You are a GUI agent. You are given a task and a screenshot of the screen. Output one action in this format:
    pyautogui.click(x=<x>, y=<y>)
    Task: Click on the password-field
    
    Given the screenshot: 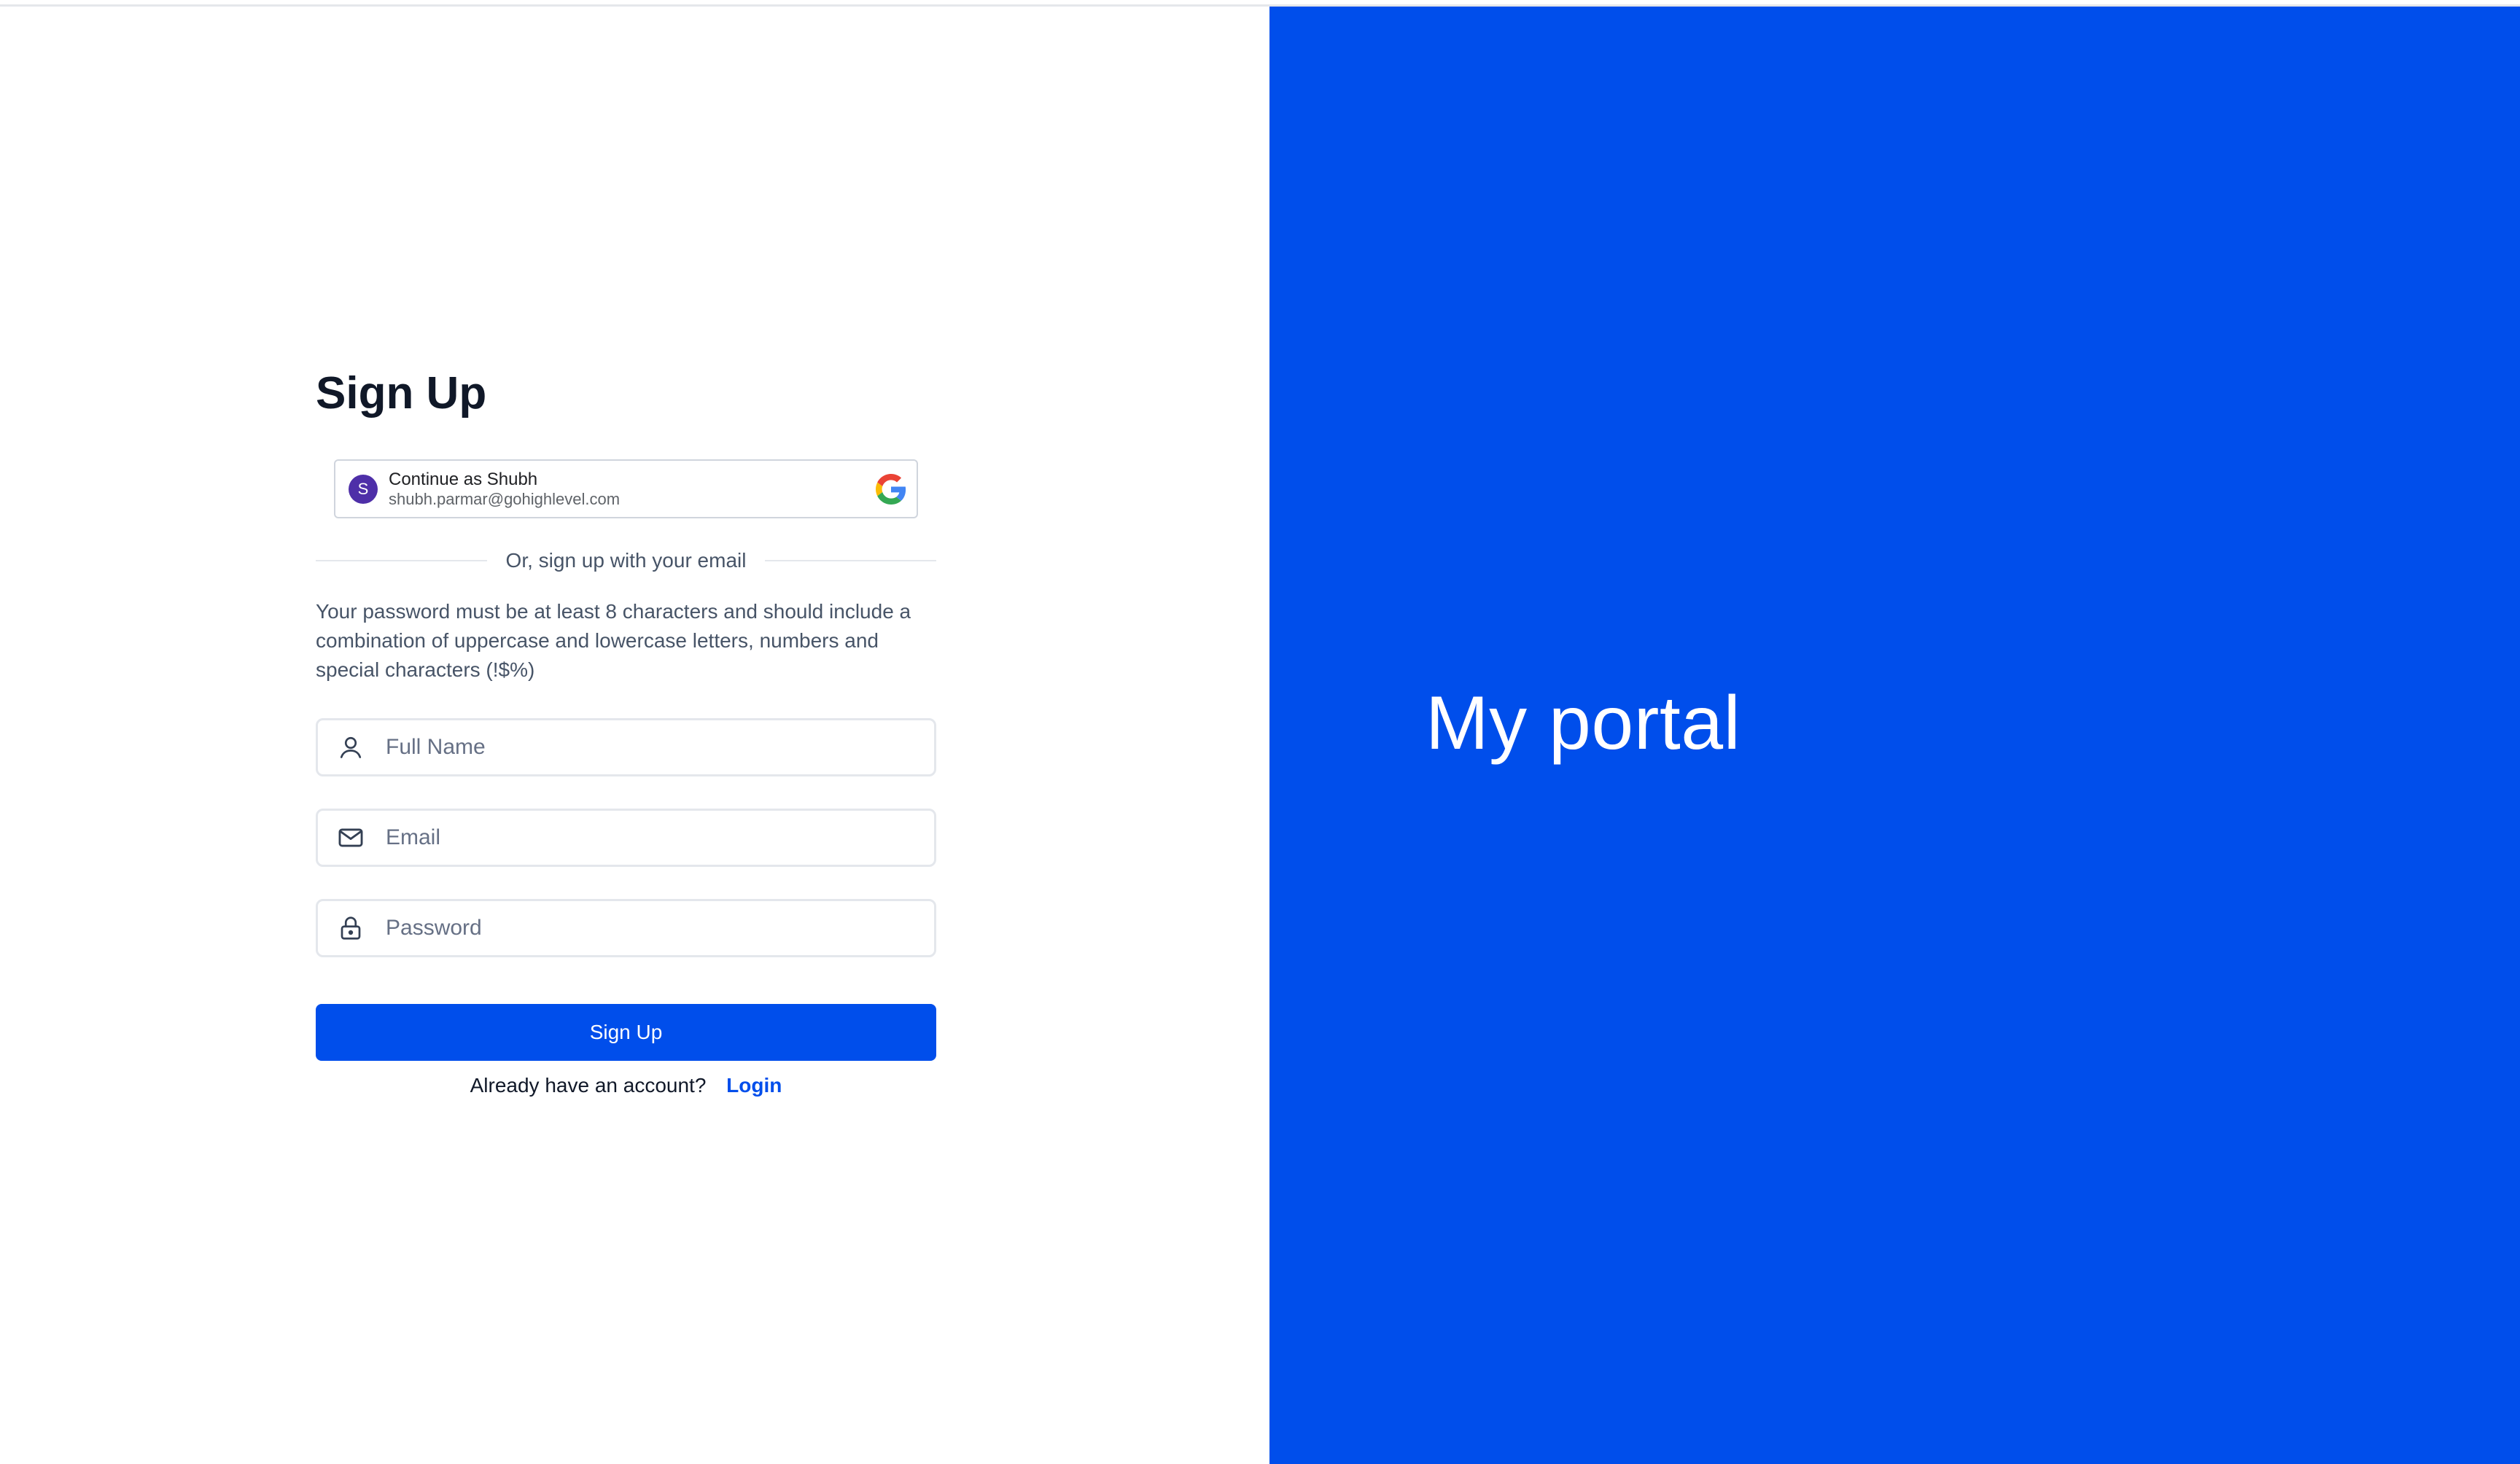 What is the action you would take?
    pyautogui.click(x=626, y=928)
    